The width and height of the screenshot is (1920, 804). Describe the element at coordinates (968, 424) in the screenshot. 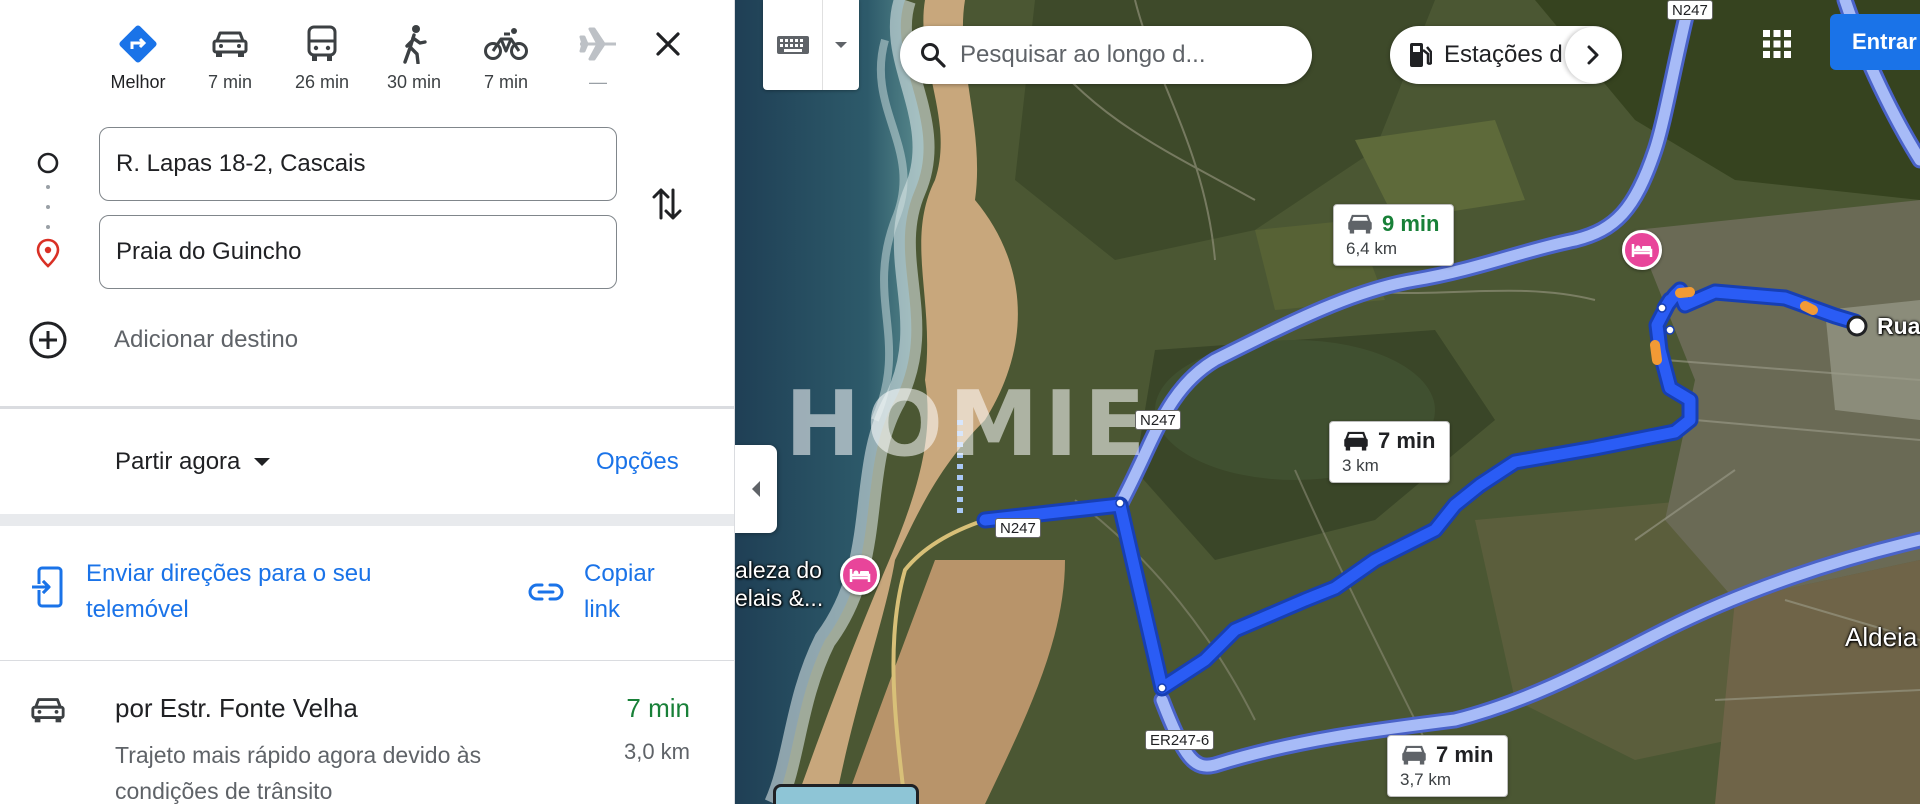

I see `watermark-text: HOMIE` at that location.